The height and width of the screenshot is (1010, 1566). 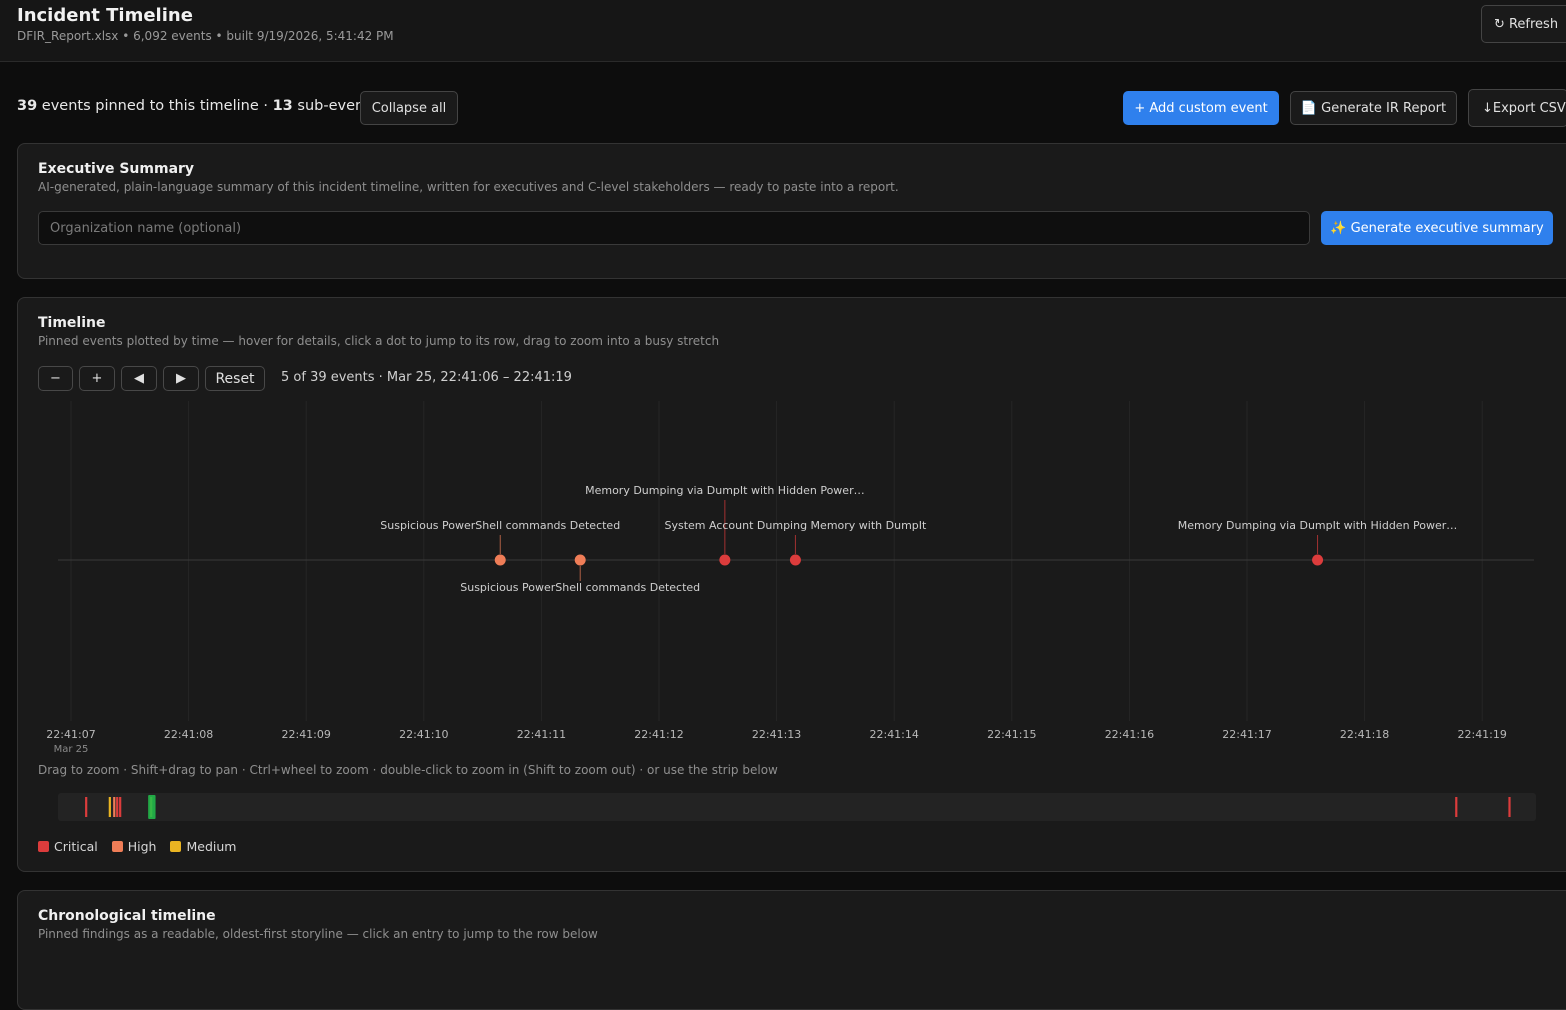 What do you see at coordinates (55, 378) in the screenshot?
I see `zoom-out-button: −` at bounding box center [55, 378].